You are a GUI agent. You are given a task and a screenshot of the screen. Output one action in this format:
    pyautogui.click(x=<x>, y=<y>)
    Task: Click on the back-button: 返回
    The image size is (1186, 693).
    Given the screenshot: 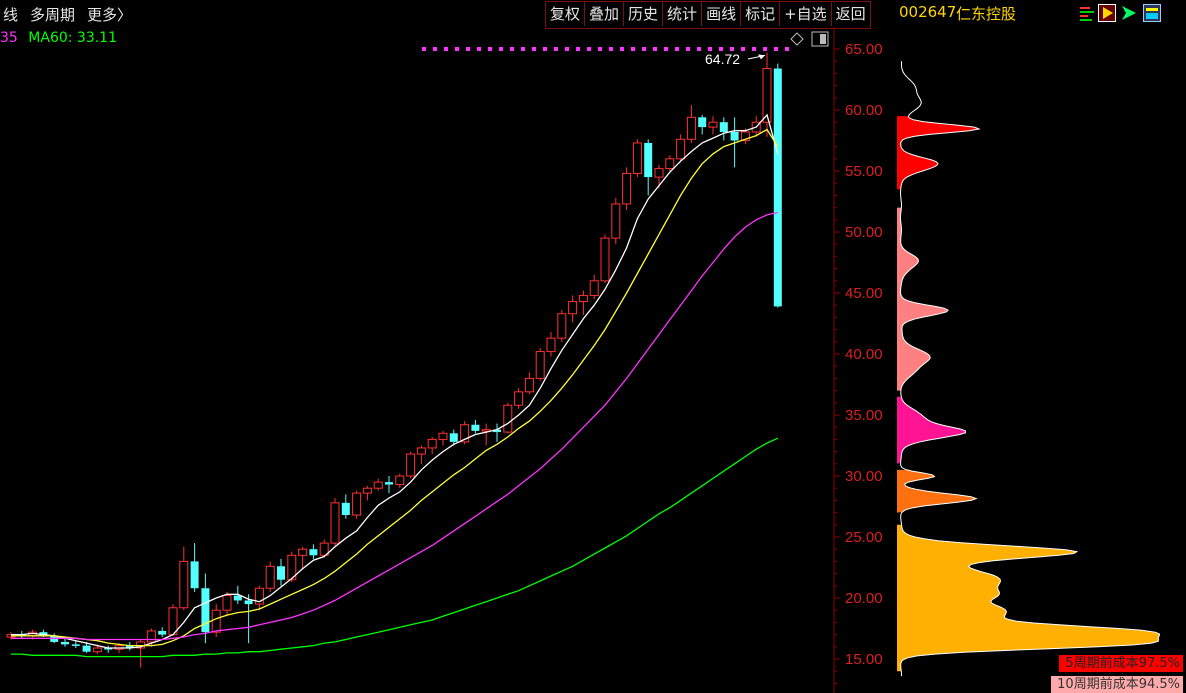 What is the action you would take?
    pyautogui.click(x=851, y=14)
    